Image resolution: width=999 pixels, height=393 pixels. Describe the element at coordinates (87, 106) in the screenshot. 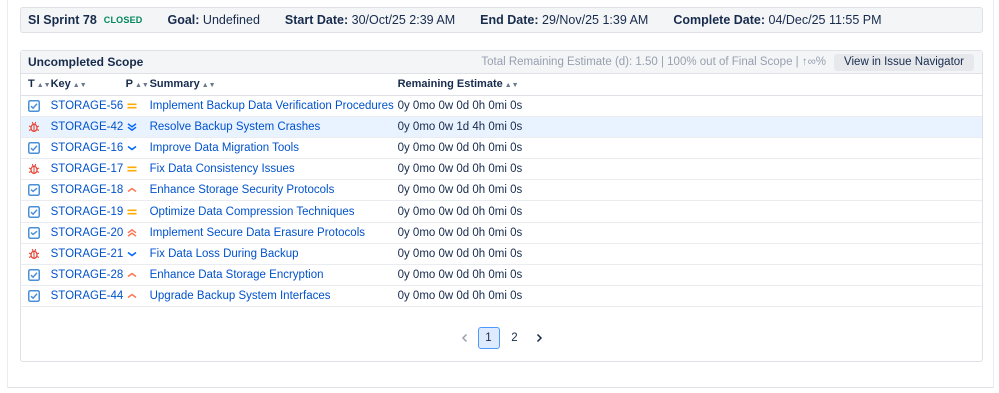

I see `issue-key-link: STORAGE-56` at that location.